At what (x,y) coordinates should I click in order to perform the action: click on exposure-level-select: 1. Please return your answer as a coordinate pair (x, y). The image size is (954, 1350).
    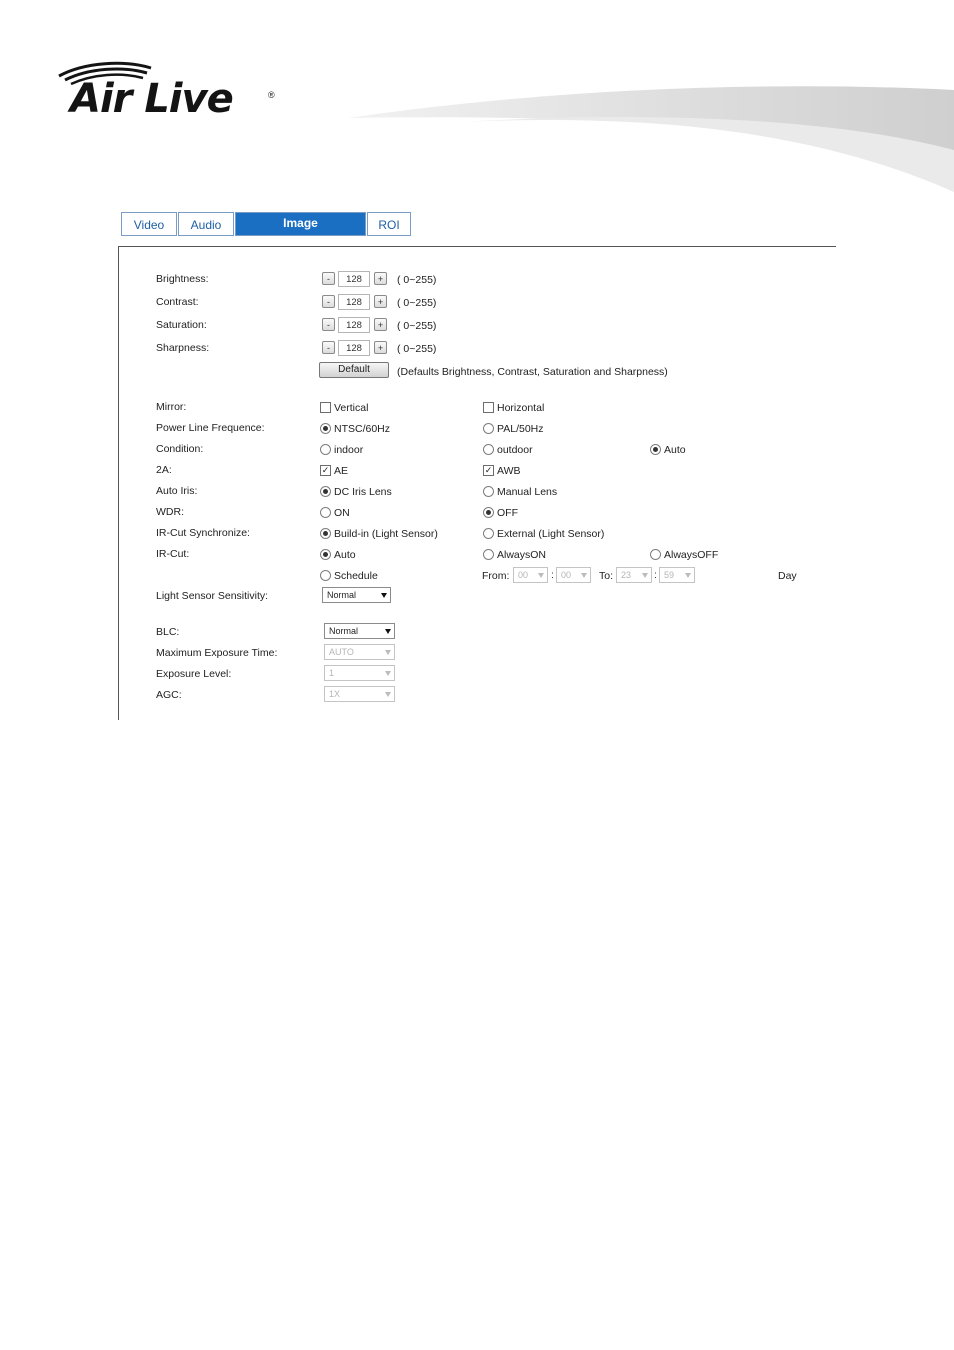
    Looking at the image, I should click on (359, 673).